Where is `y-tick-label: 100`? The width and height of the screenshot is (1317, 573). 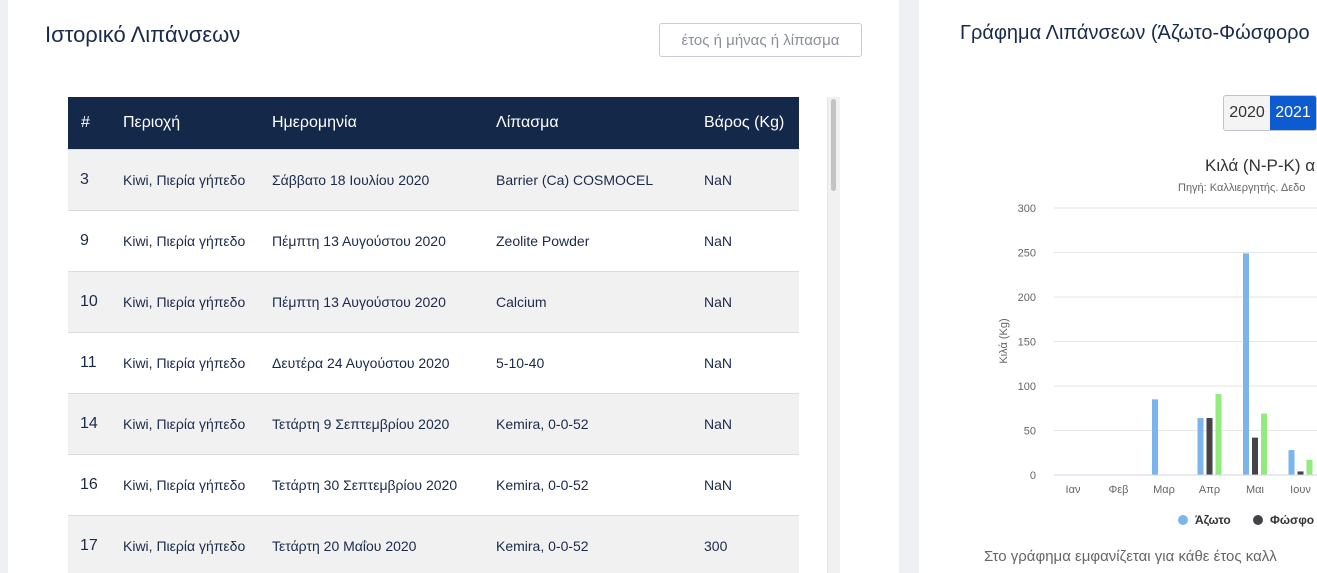
y-tick-label: 100 is located at coordinates (1027, 387).